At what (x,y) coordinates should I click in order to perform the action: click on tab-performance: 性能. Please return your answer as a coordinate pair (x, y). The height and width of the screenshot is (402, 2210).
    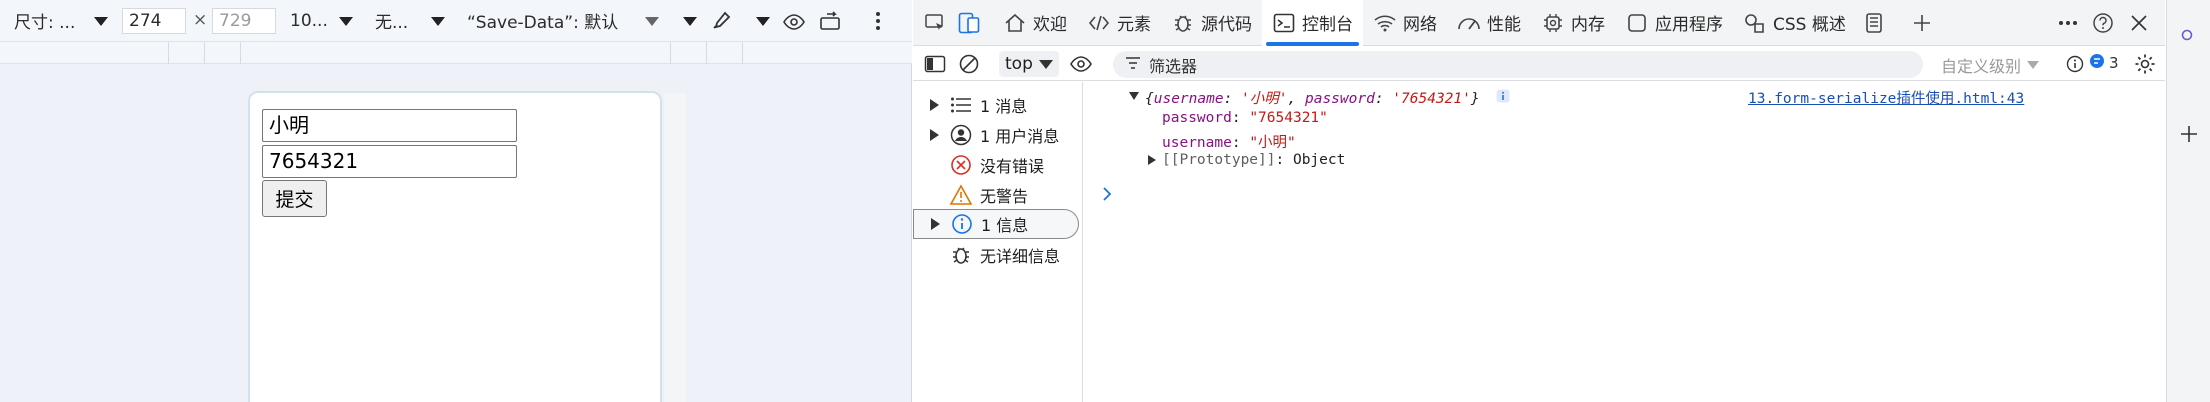
    Looking at the image, I should click on (1489, 23).